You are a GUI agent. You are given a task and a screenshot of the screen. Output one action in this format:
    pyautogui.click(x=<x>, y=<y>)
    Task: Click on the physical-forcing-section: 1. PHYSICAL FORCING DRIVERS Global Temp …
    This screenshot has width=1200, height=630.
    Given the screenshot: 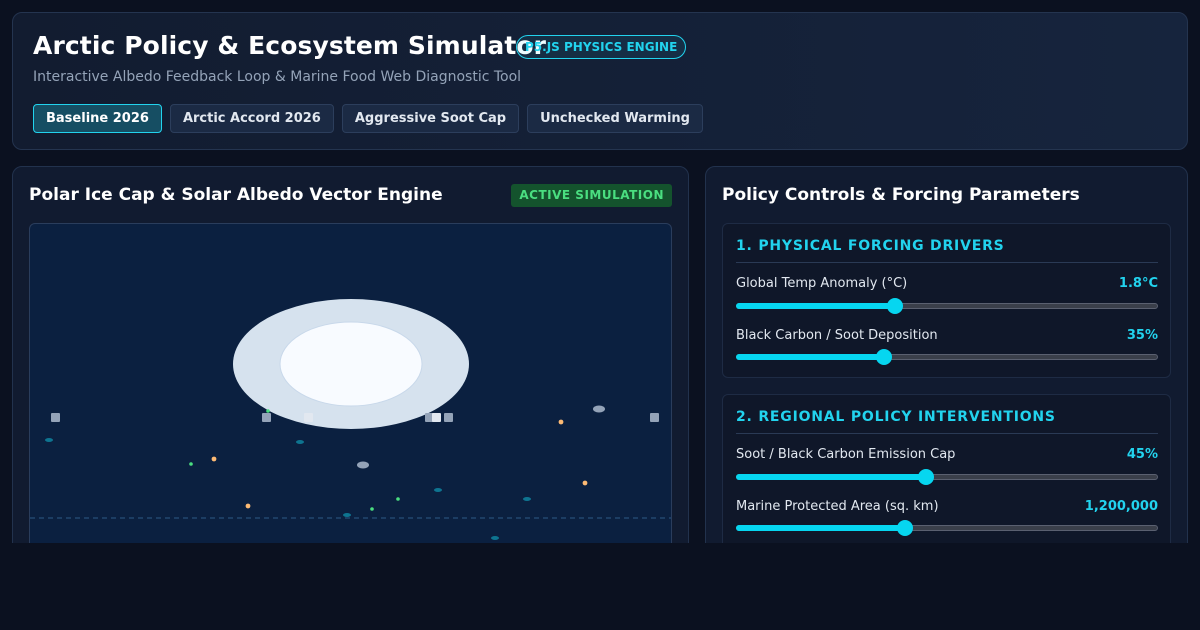 What is the action you would take?
    pyautogui.click(x=946, y=300)
    